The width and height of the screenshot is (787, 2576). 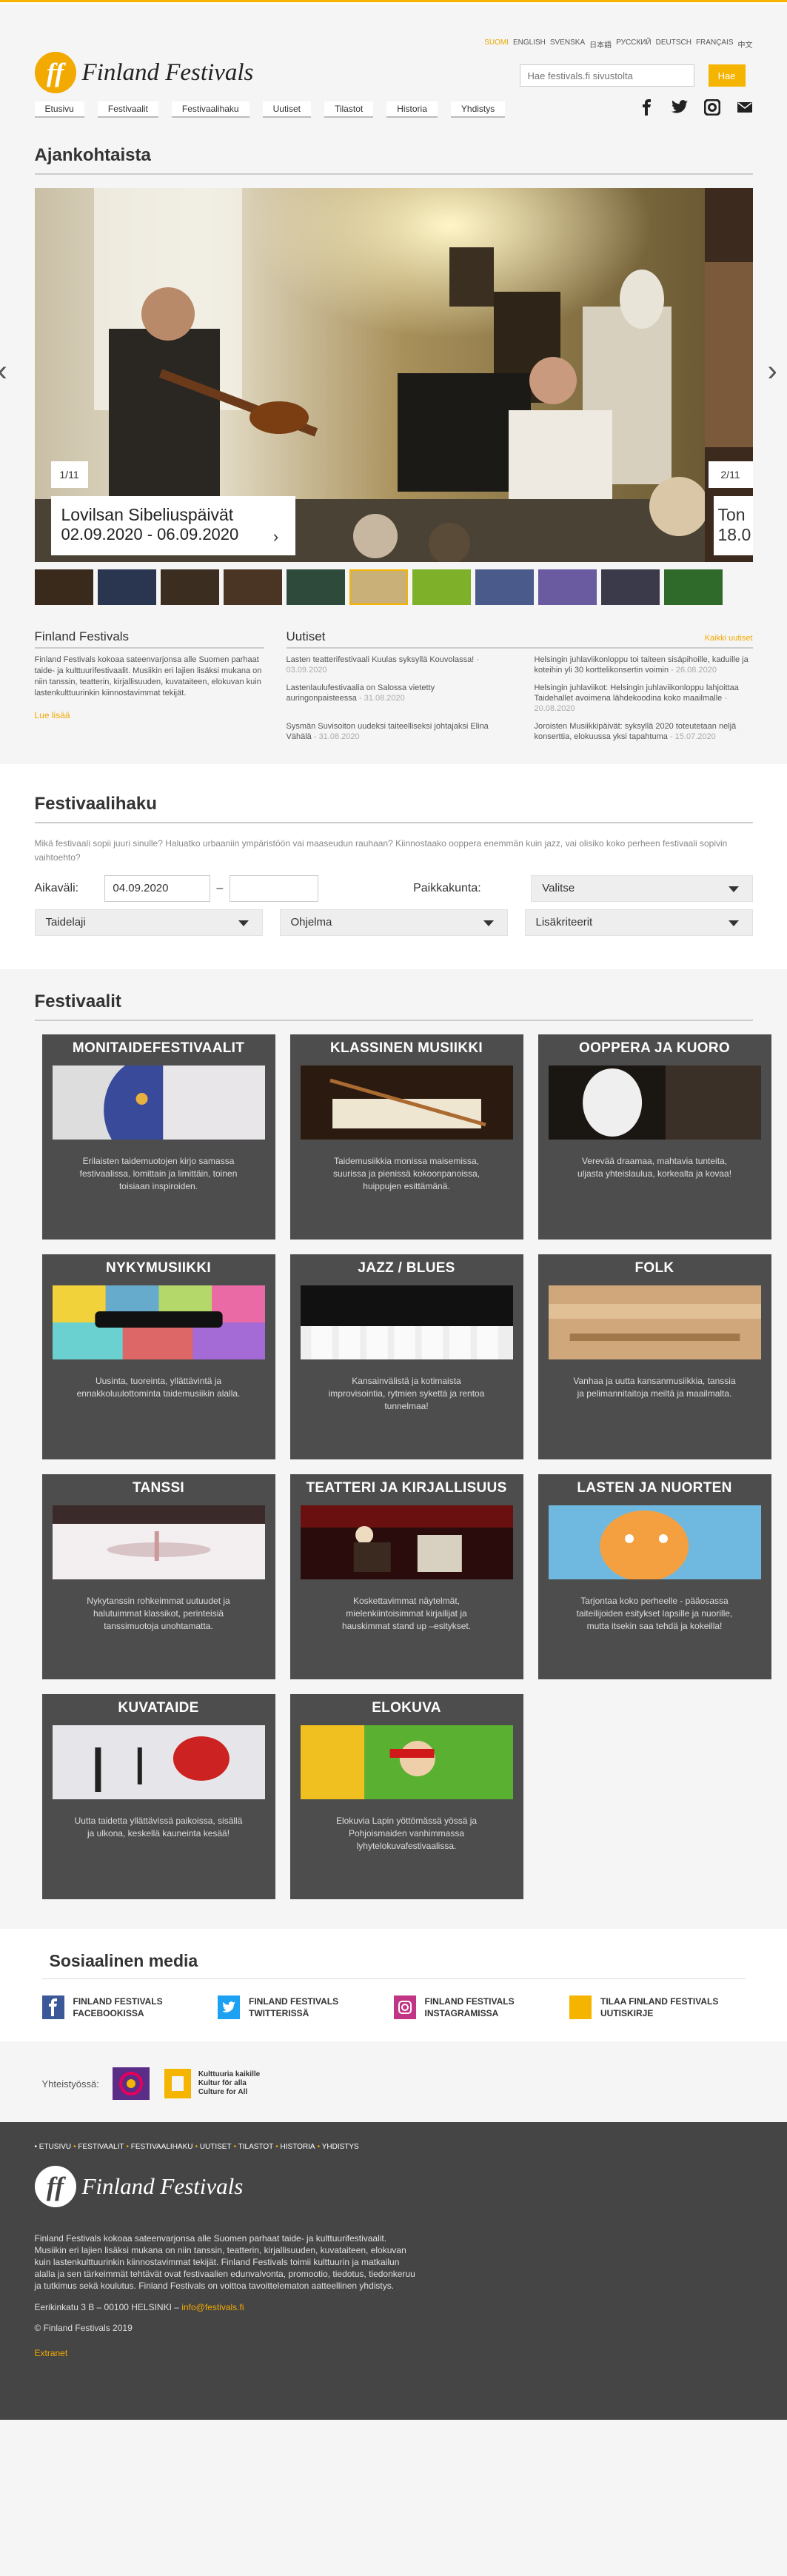 What do you see at coordinates (657, 2007) in the screenshot?
I see `social-link: TILAA FINLAND FESTIVALS UUTISKIRJE` at bounding box center [657, 2007].